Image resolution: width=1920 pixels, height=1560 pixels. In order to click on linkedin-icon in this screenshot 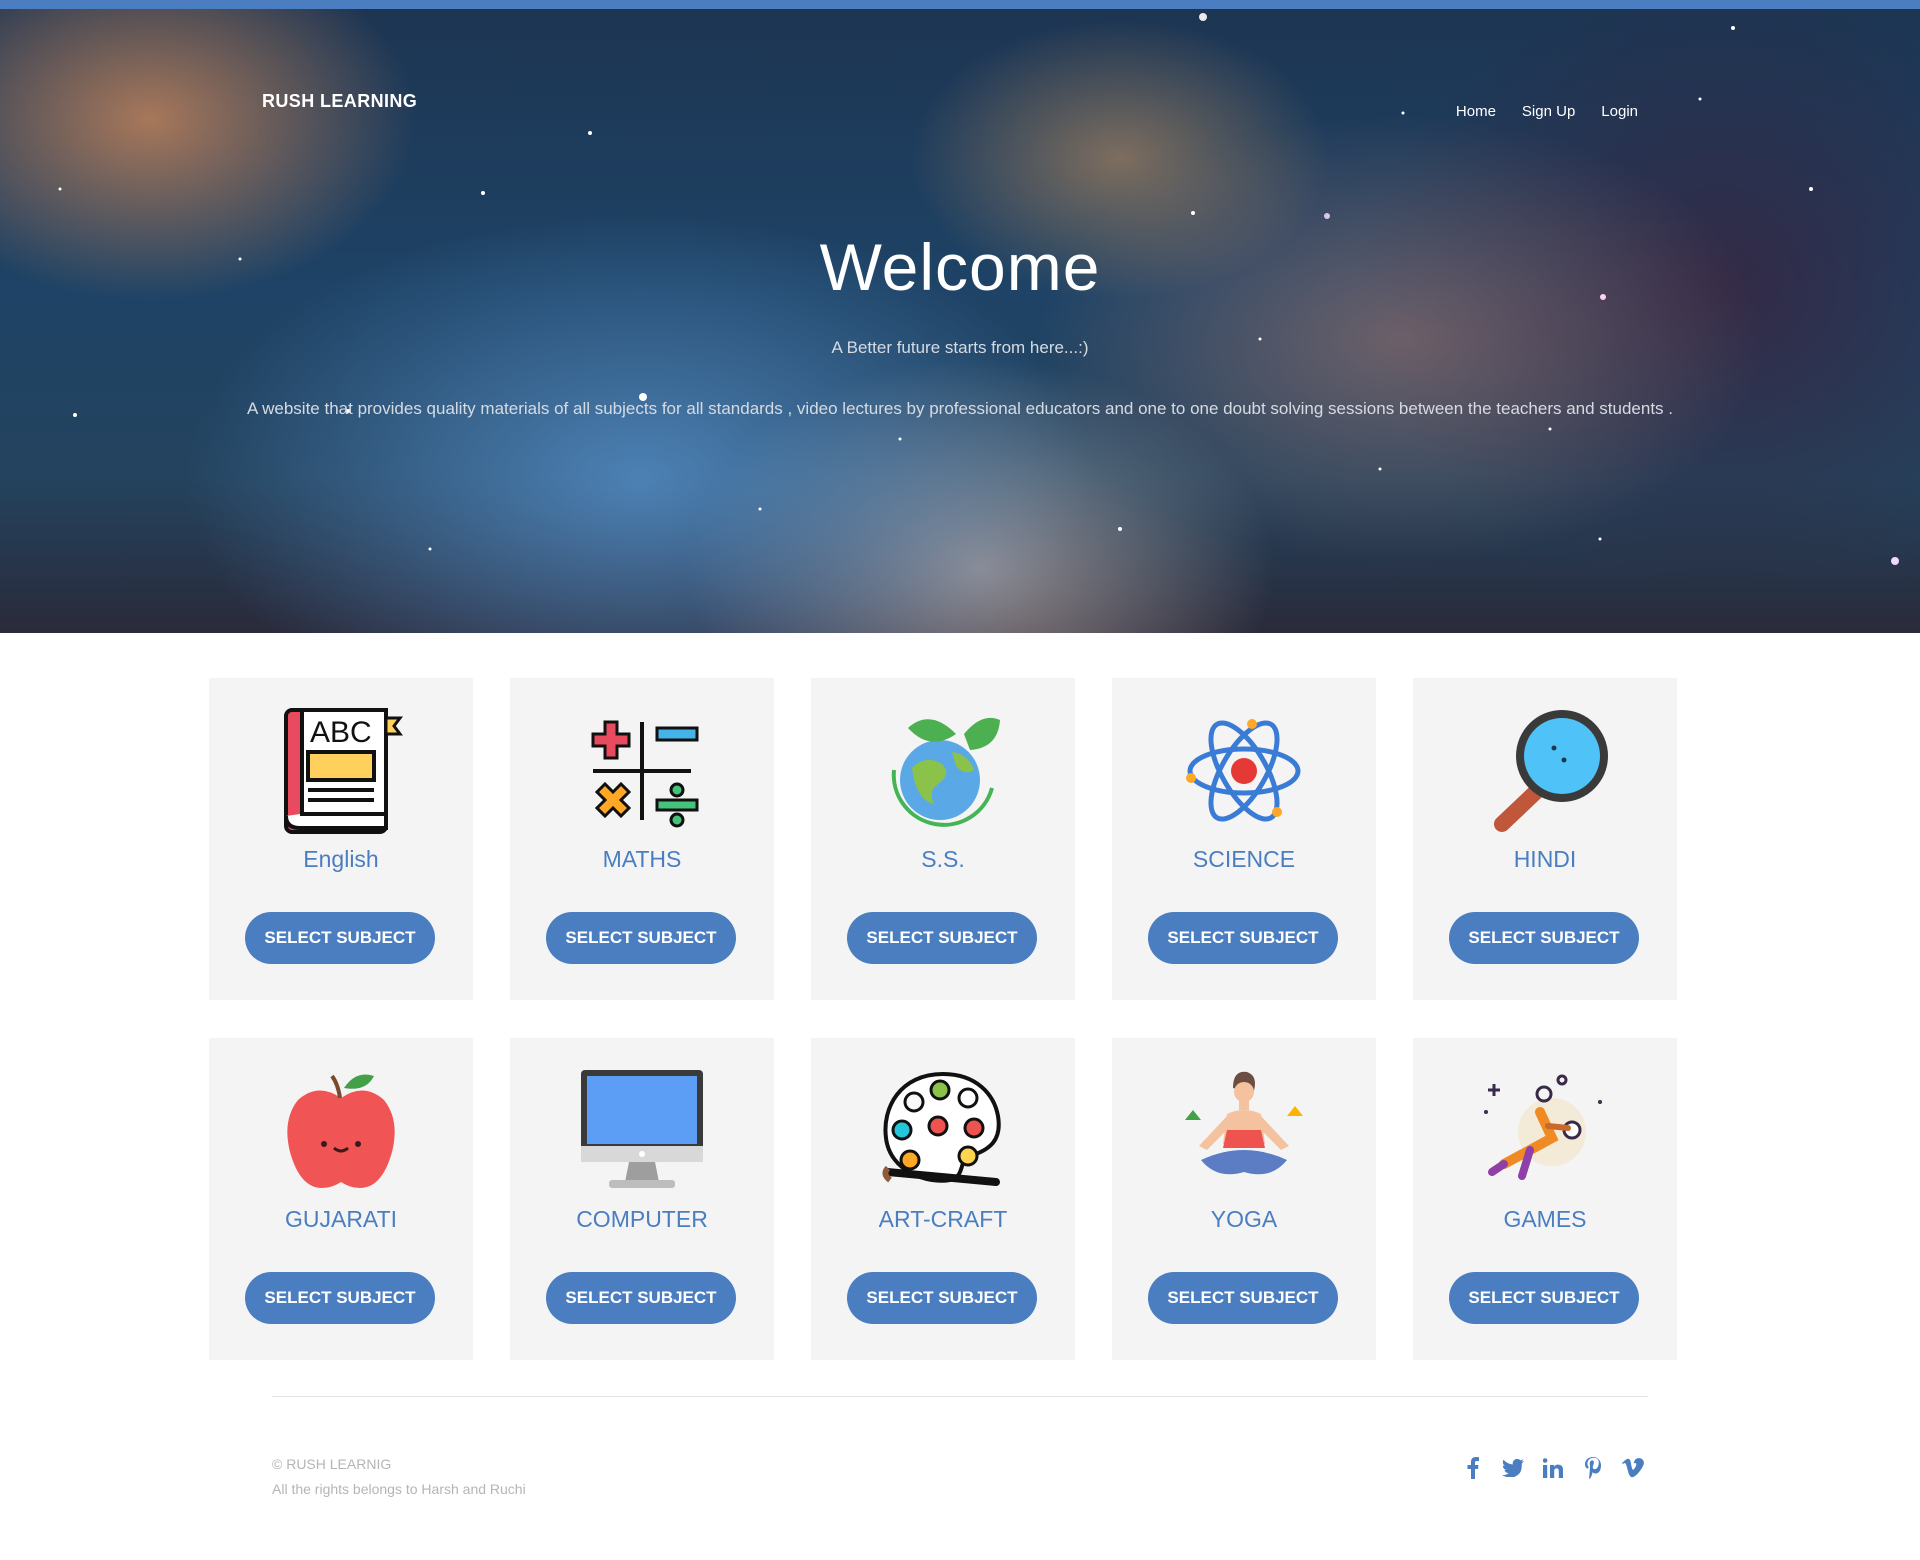, I will do `click(1553, 1468)`.